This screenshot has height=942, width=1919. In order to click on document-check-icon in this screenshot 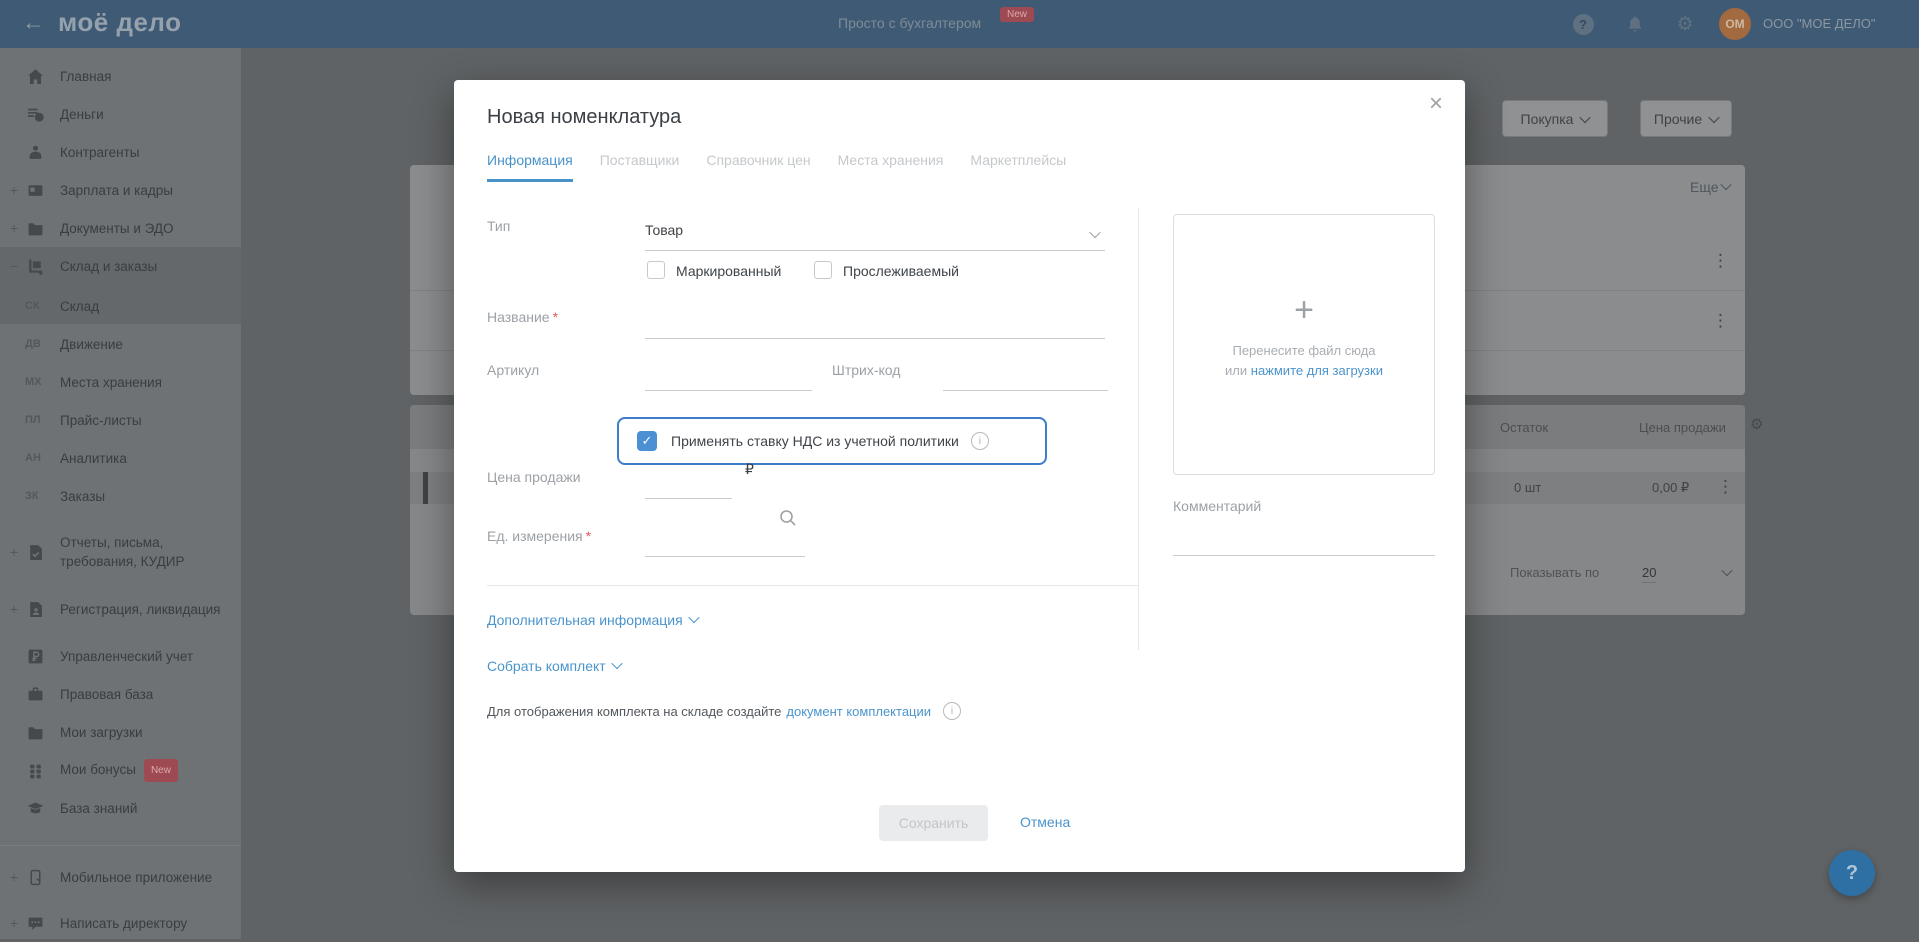, I will do `click(35, 552)`.